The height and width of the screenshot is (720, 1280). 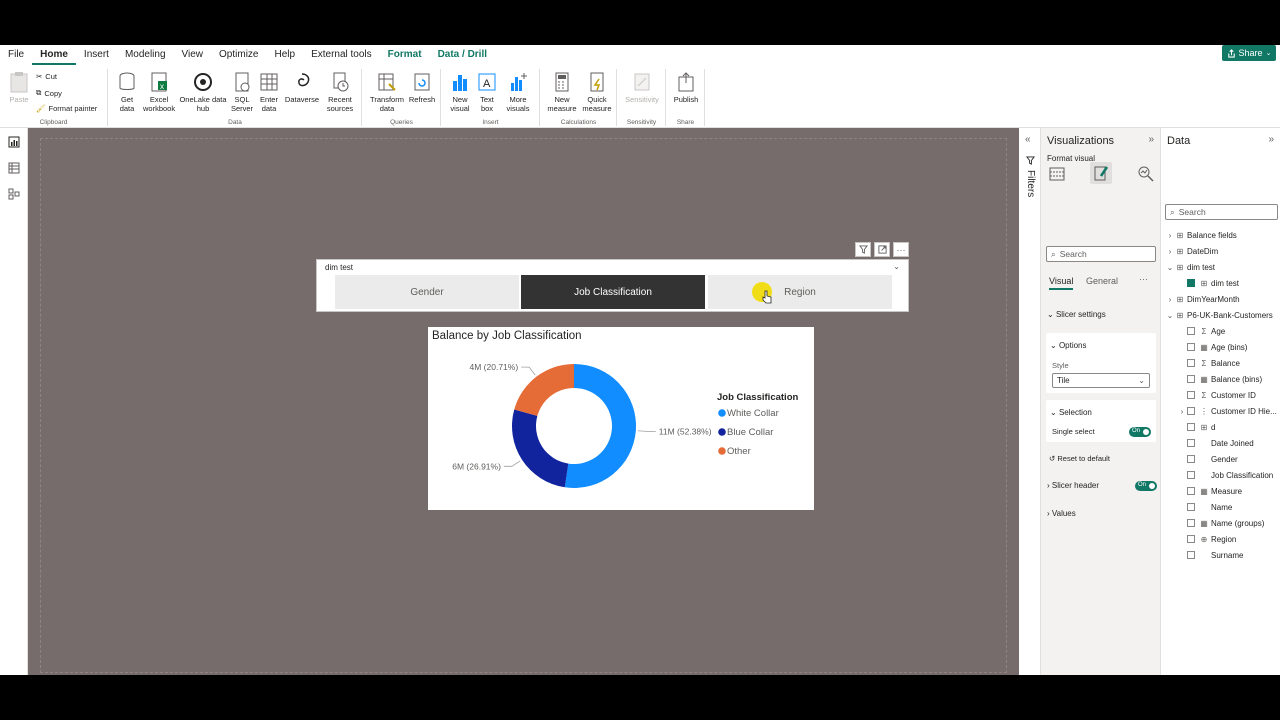 I want to click on enter-data-button: Enter data, so click(x=269, y=92).